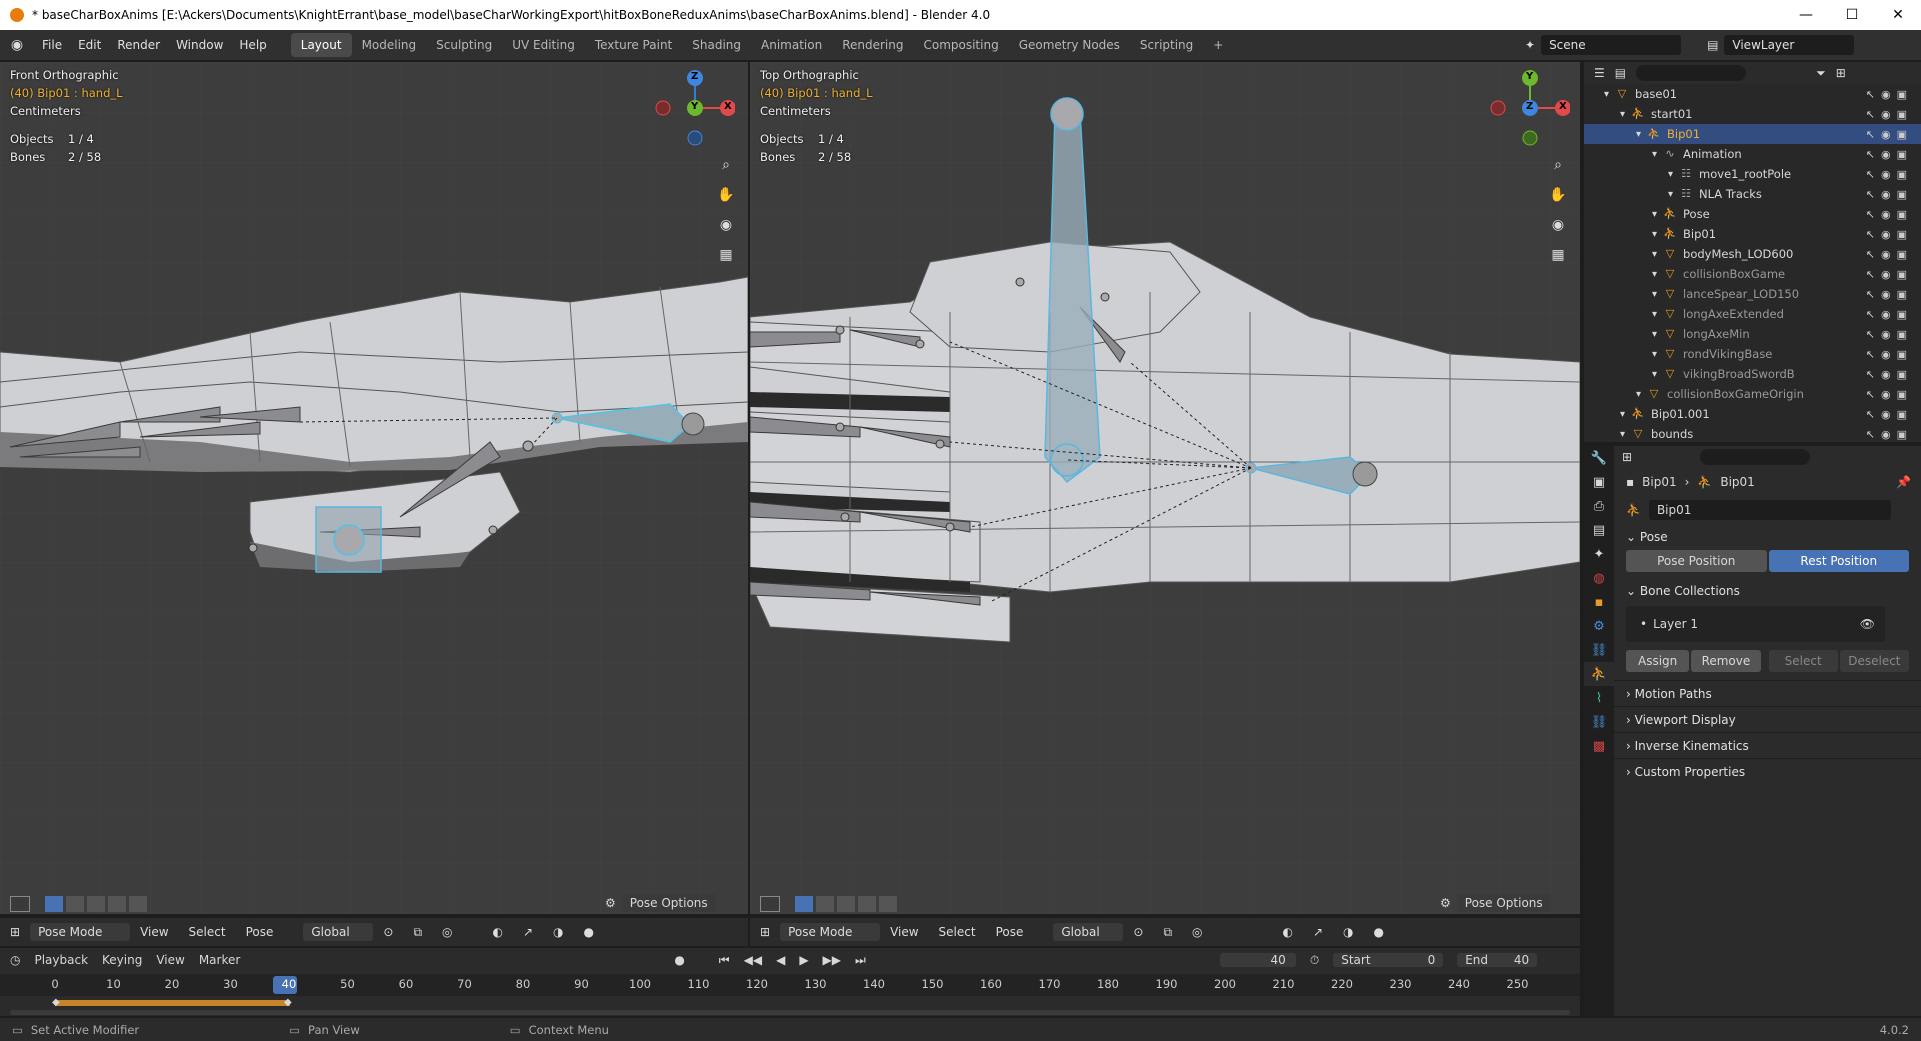 The width and height of the screenshot is (1921, 1041). Describe the element at coordinates (1218, 45) in the screenshot. I see `add-workspace-button: +` at that location.